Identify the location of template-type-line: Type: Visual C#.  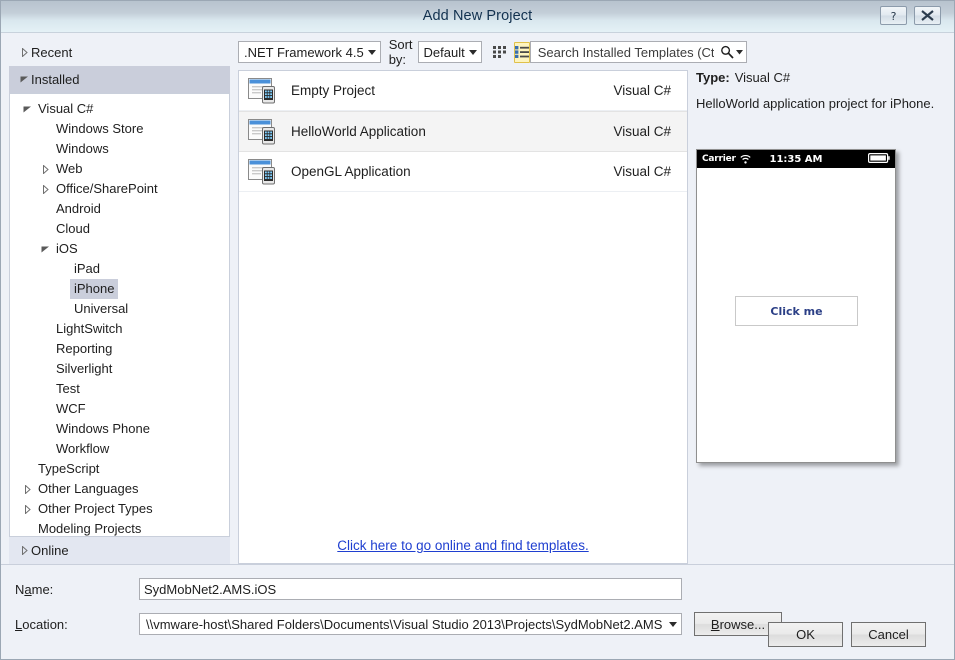
(821, 77).